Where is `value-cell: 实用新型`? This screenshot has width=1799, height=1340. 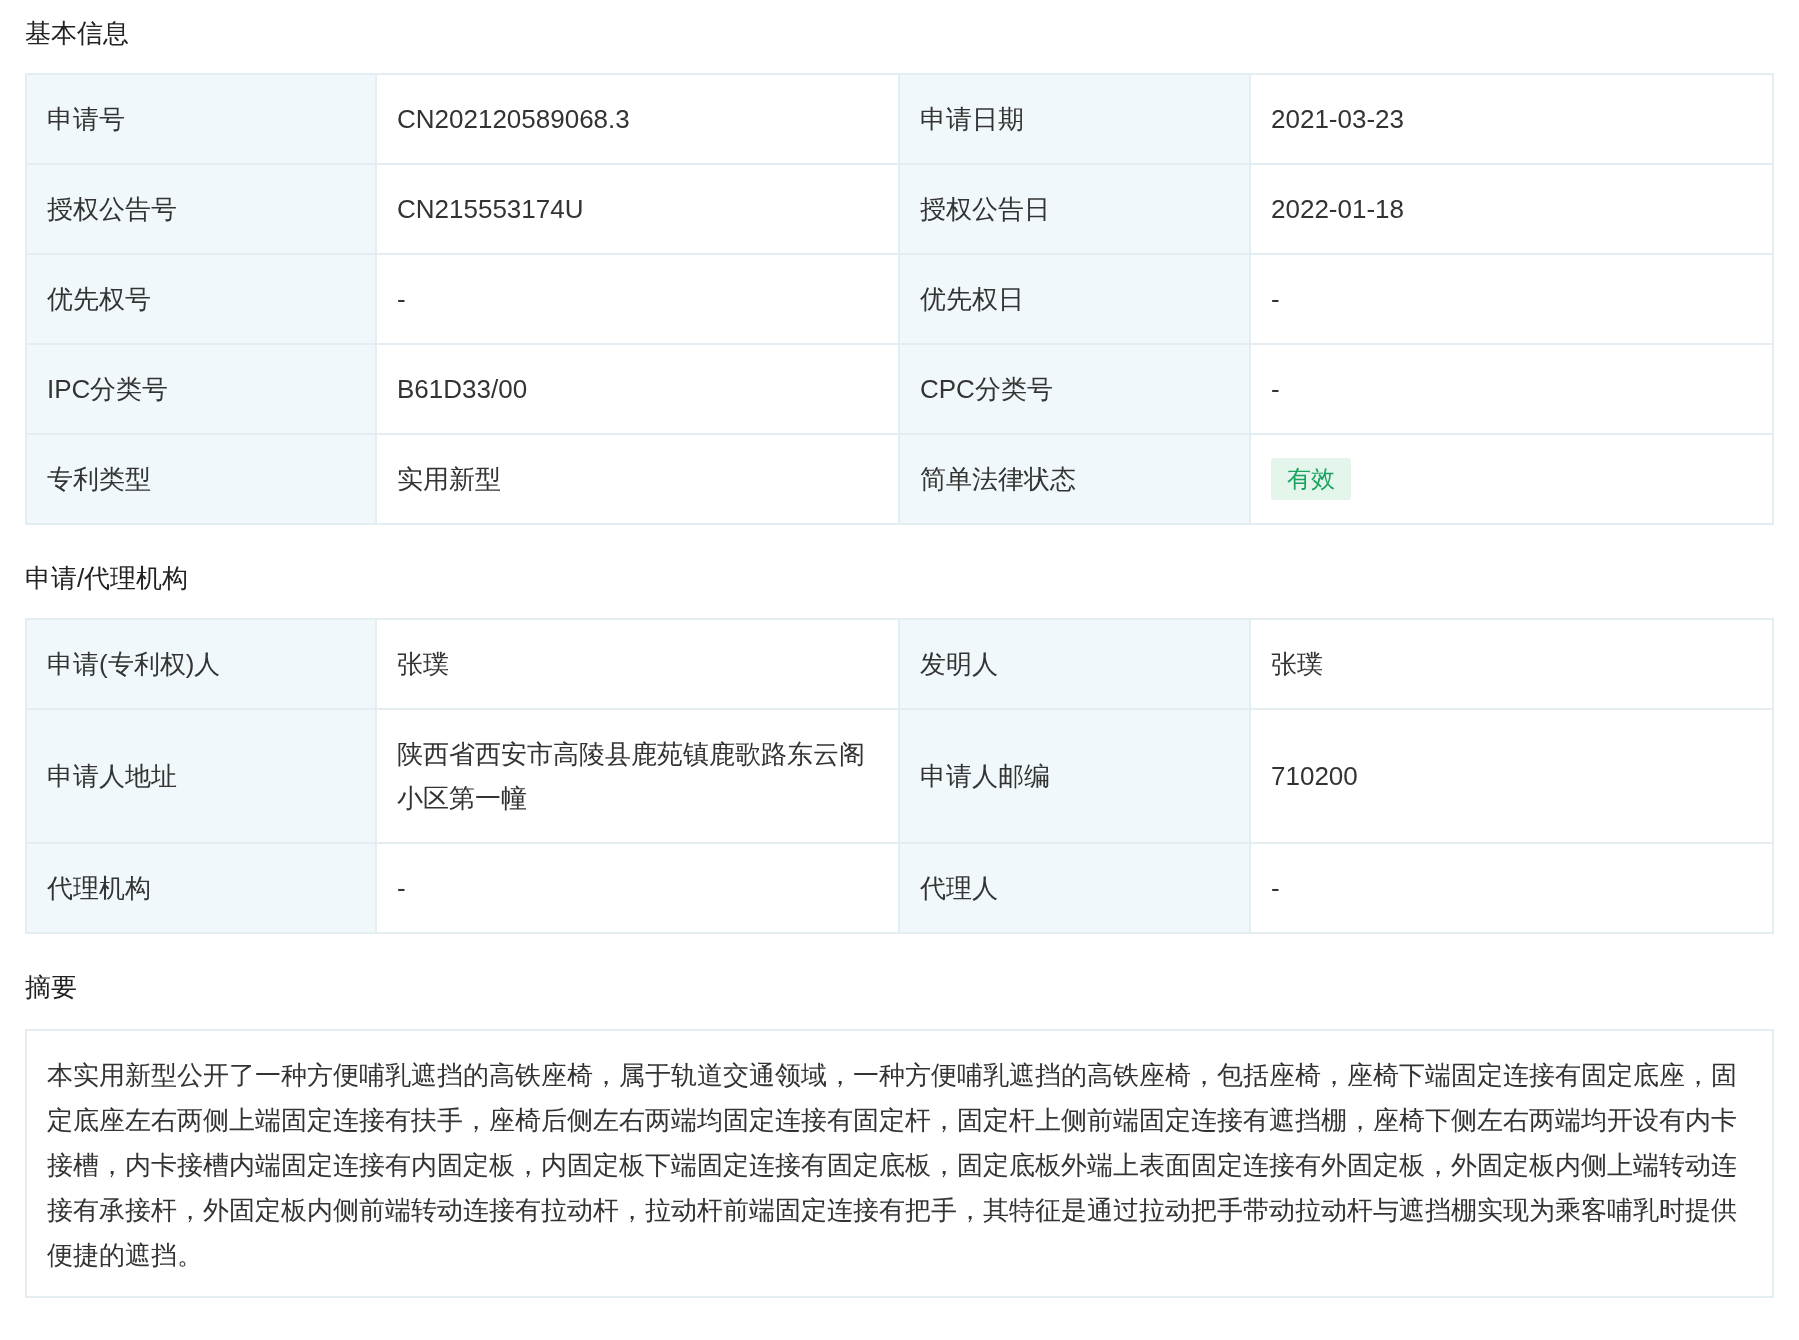
value-cell: 实用新型 is located at coordinates (638, 480).